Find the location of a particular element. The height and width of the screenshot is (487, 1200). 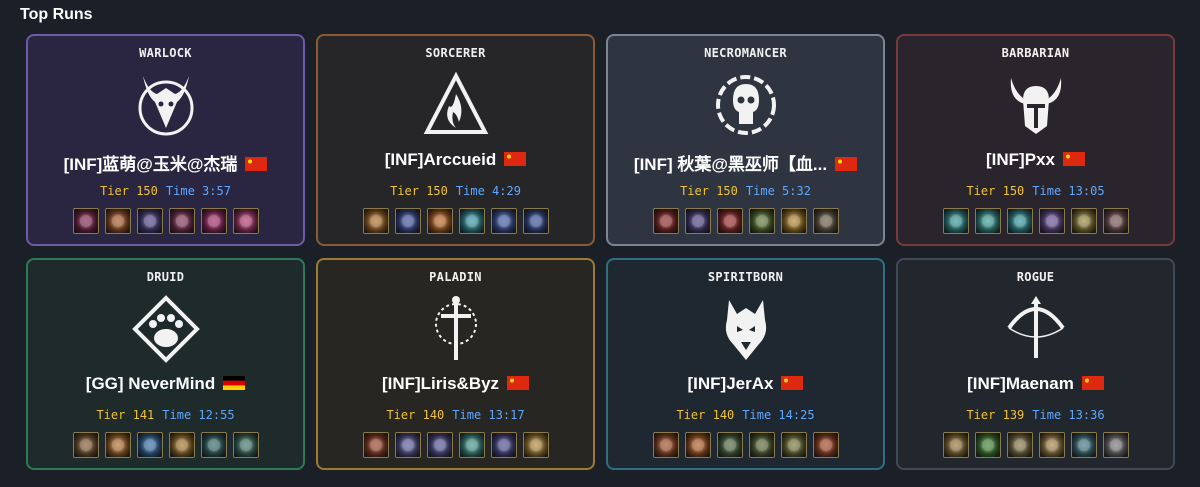

player-name: [INF]Maenam is located at coordinates (1035, 384).